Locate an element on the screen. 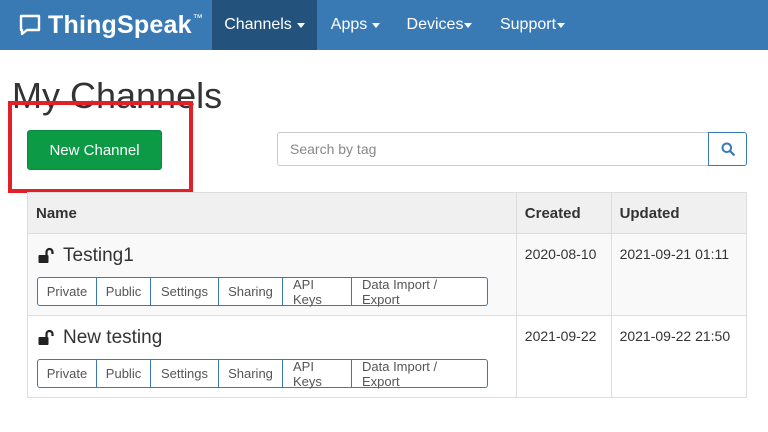 Image resolution: width=768 pixels, height=432 pixels. table-header-row: Name Created Updated is located at coordinates (387, 213).